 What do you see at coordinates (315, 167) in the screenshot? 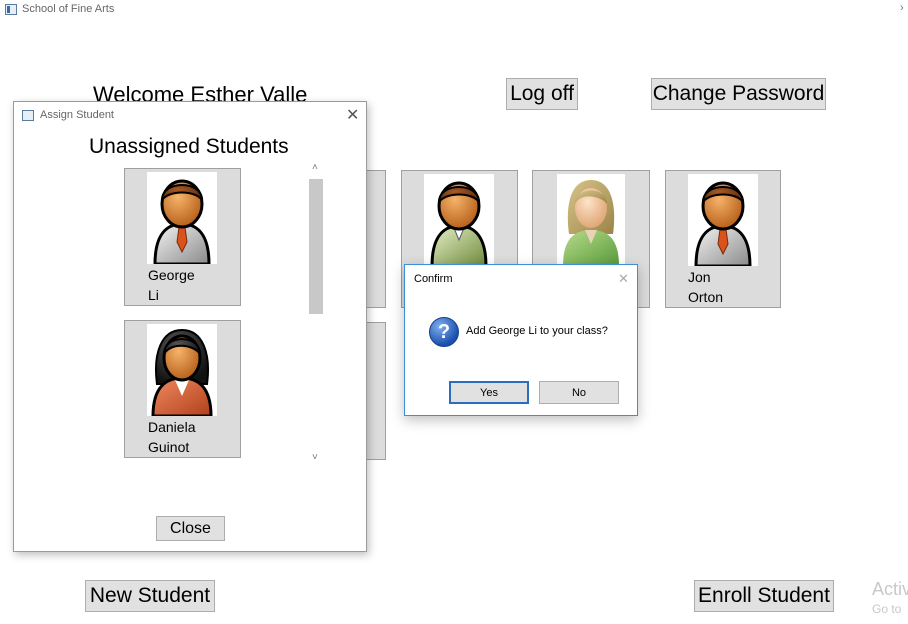
I see `scroll-up-icon: ˄` at bounding box center [315, 167].